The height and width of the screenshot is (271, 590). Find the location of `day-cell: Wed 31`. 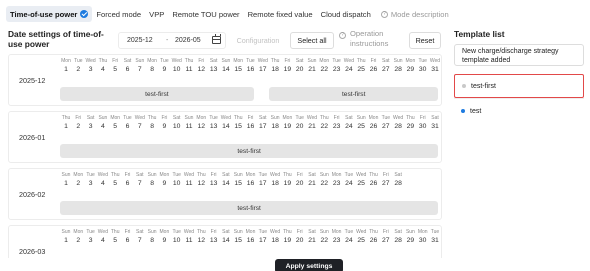

day-cell: Wed 31 is located at coordinates (435, 66).